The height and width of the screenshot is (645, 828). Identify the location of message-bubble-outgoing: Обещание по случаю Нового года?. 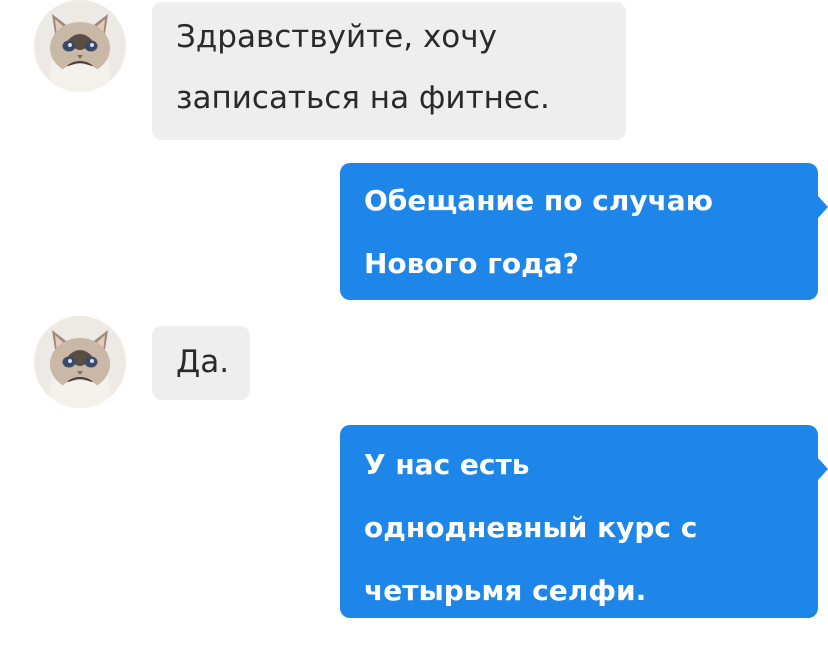
(579, 231).